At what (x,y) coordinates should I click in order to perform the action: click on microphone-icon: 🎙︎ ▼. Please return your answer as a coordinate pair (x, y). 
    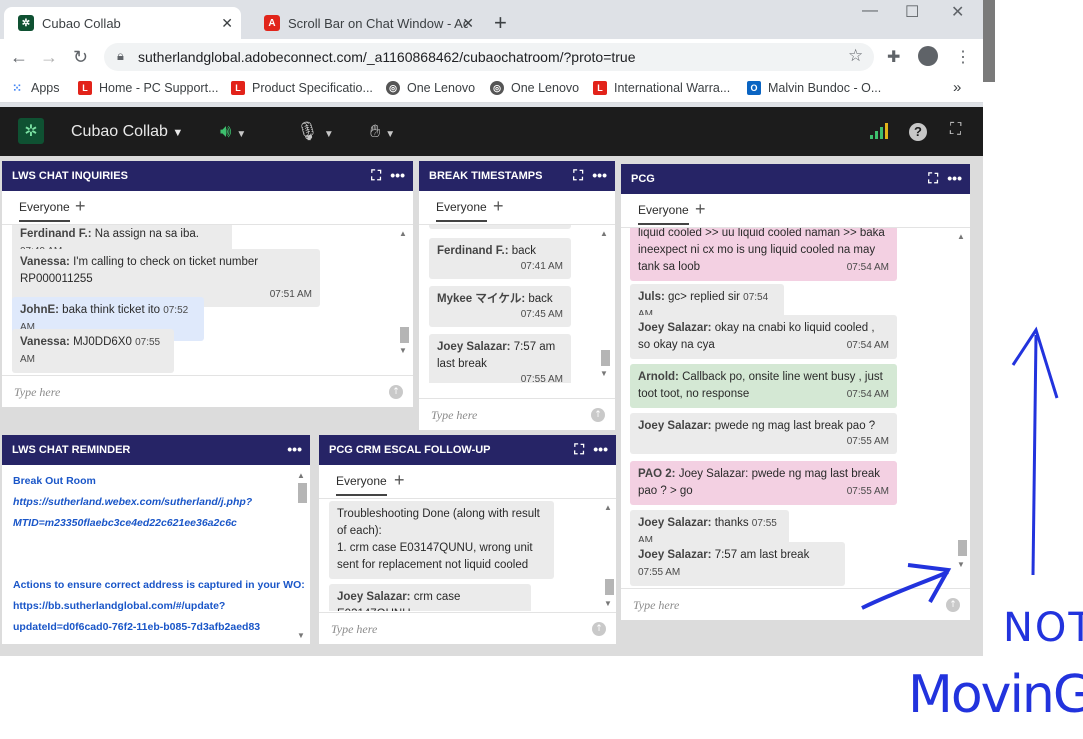
    Looking at the image, I should click on (315, 131).